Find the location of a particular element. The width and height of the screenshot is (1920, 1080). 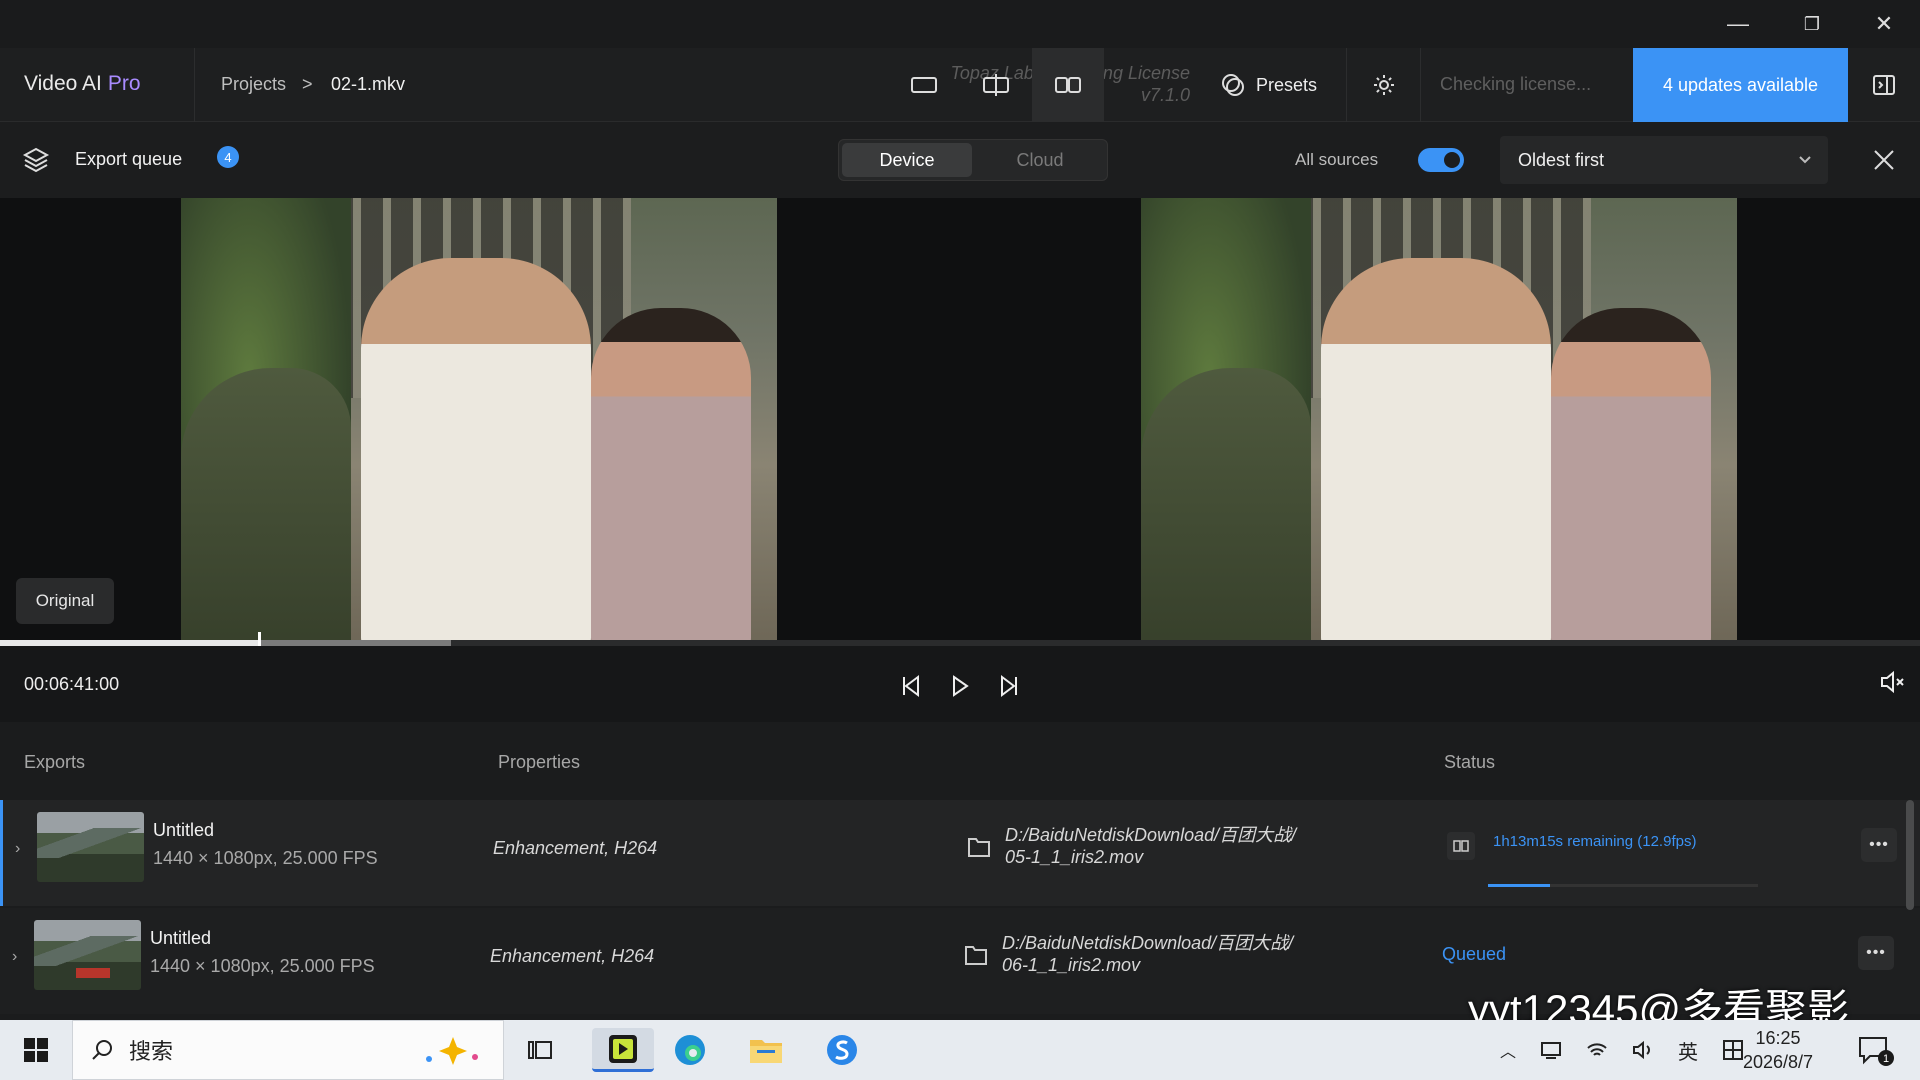

export-progress-bar is located at coordinates (1623, 885).